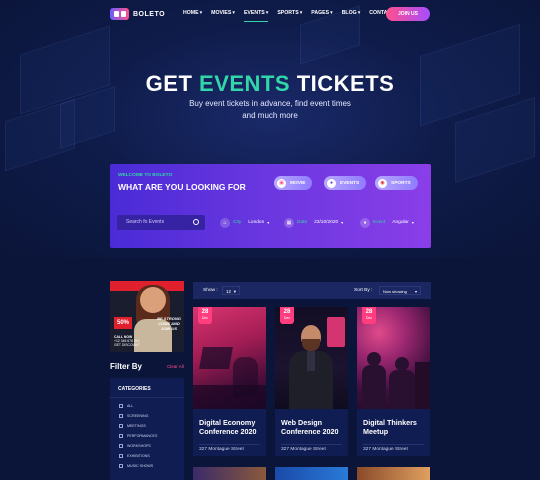  Describe the element at coordinates (147, 426) in the screenshot. I see `category-item: MEETINGS` at that location.